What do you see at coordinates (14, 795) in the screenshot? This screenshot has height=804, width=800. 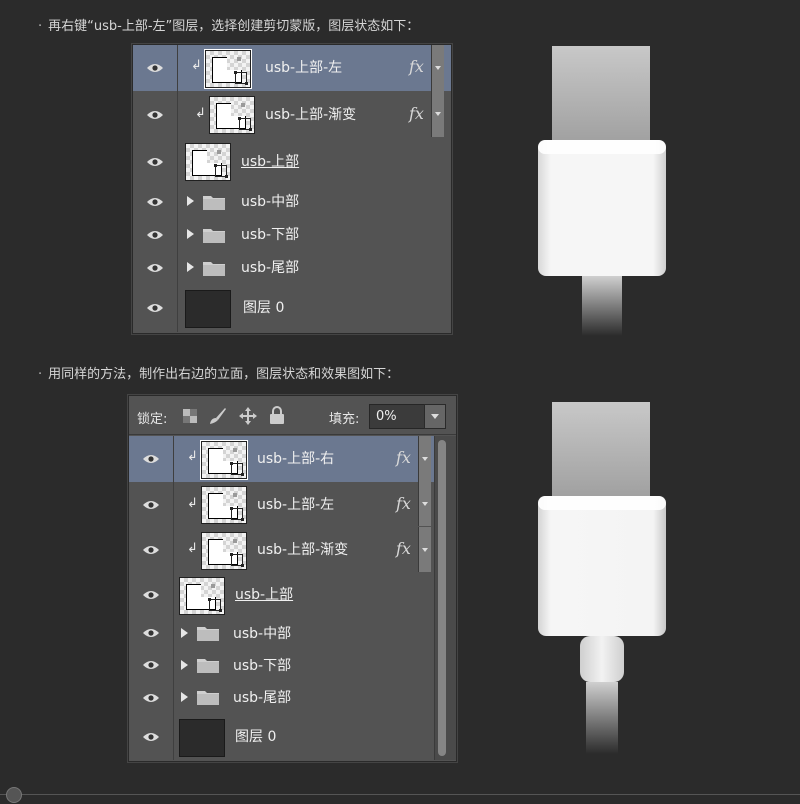 I see `timeline-dot-icon` at bounding box center [14, 795].